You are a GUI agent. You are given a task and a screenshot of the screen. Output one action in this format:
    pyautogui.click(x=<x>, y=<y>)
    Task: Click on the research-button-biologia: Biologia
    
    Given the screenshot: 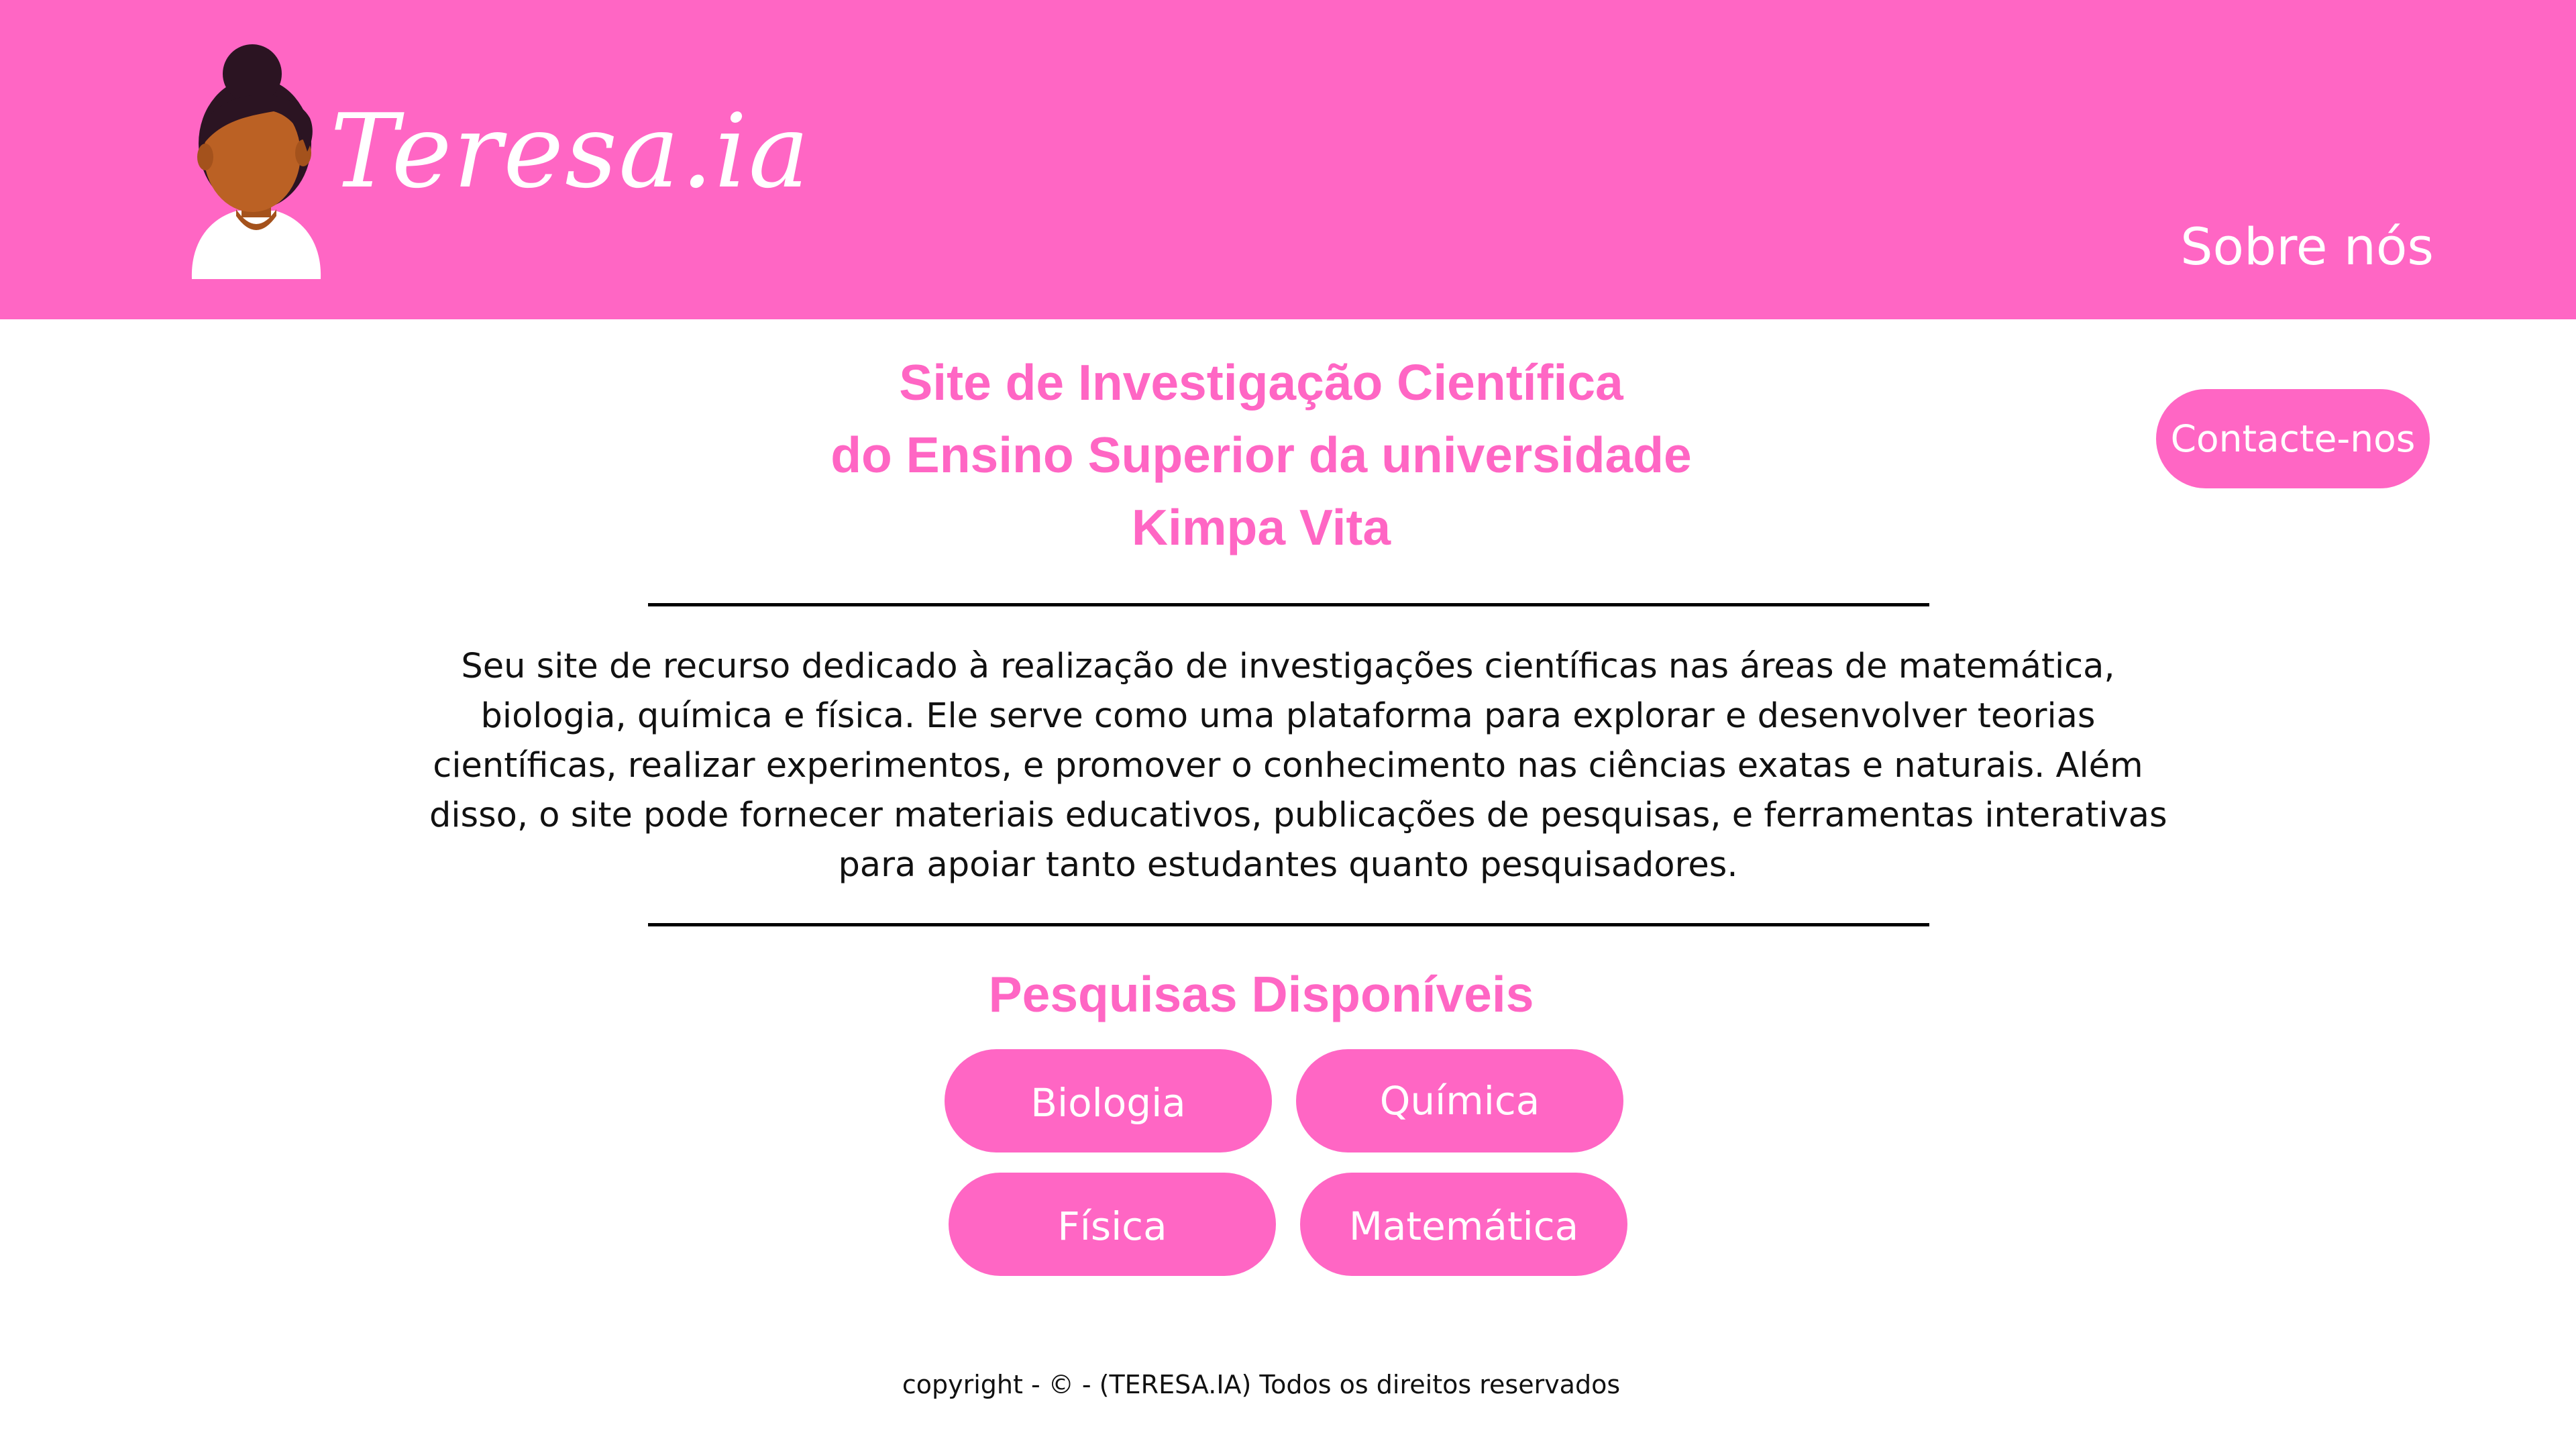 What is the action you would take?
    pyautogui.click(x=1108, y=1100)
    